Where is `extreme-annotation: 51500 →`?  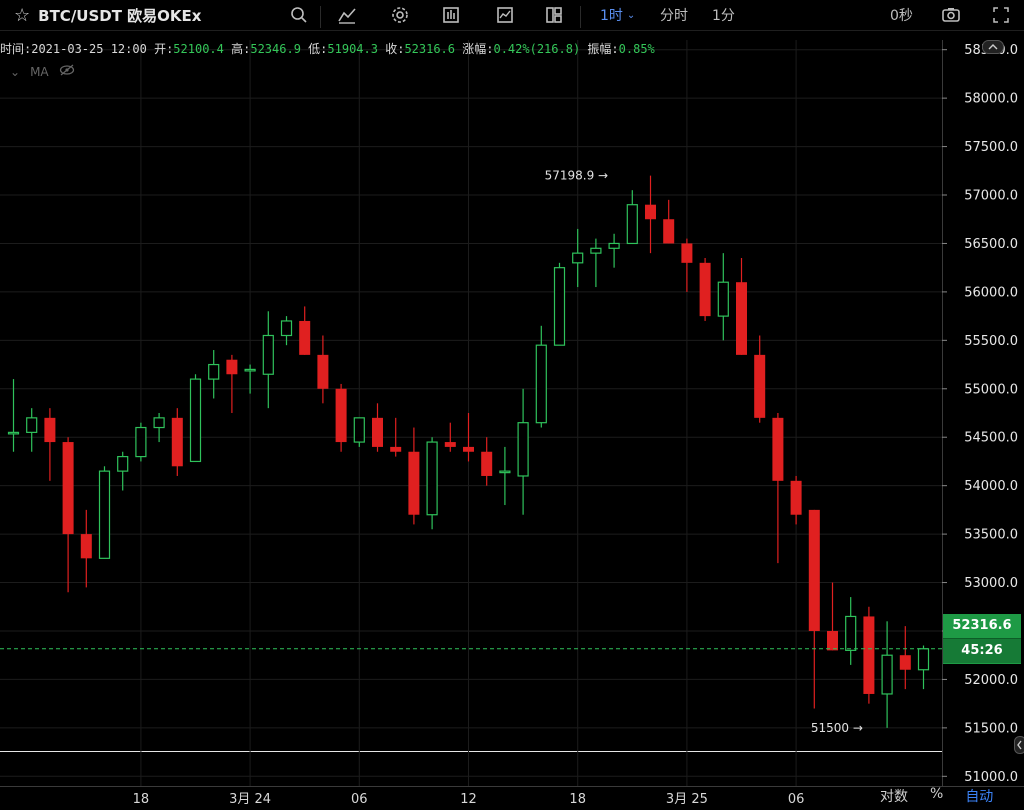 extreme-annotation: 51500 → is located at coordinates (837, 728).